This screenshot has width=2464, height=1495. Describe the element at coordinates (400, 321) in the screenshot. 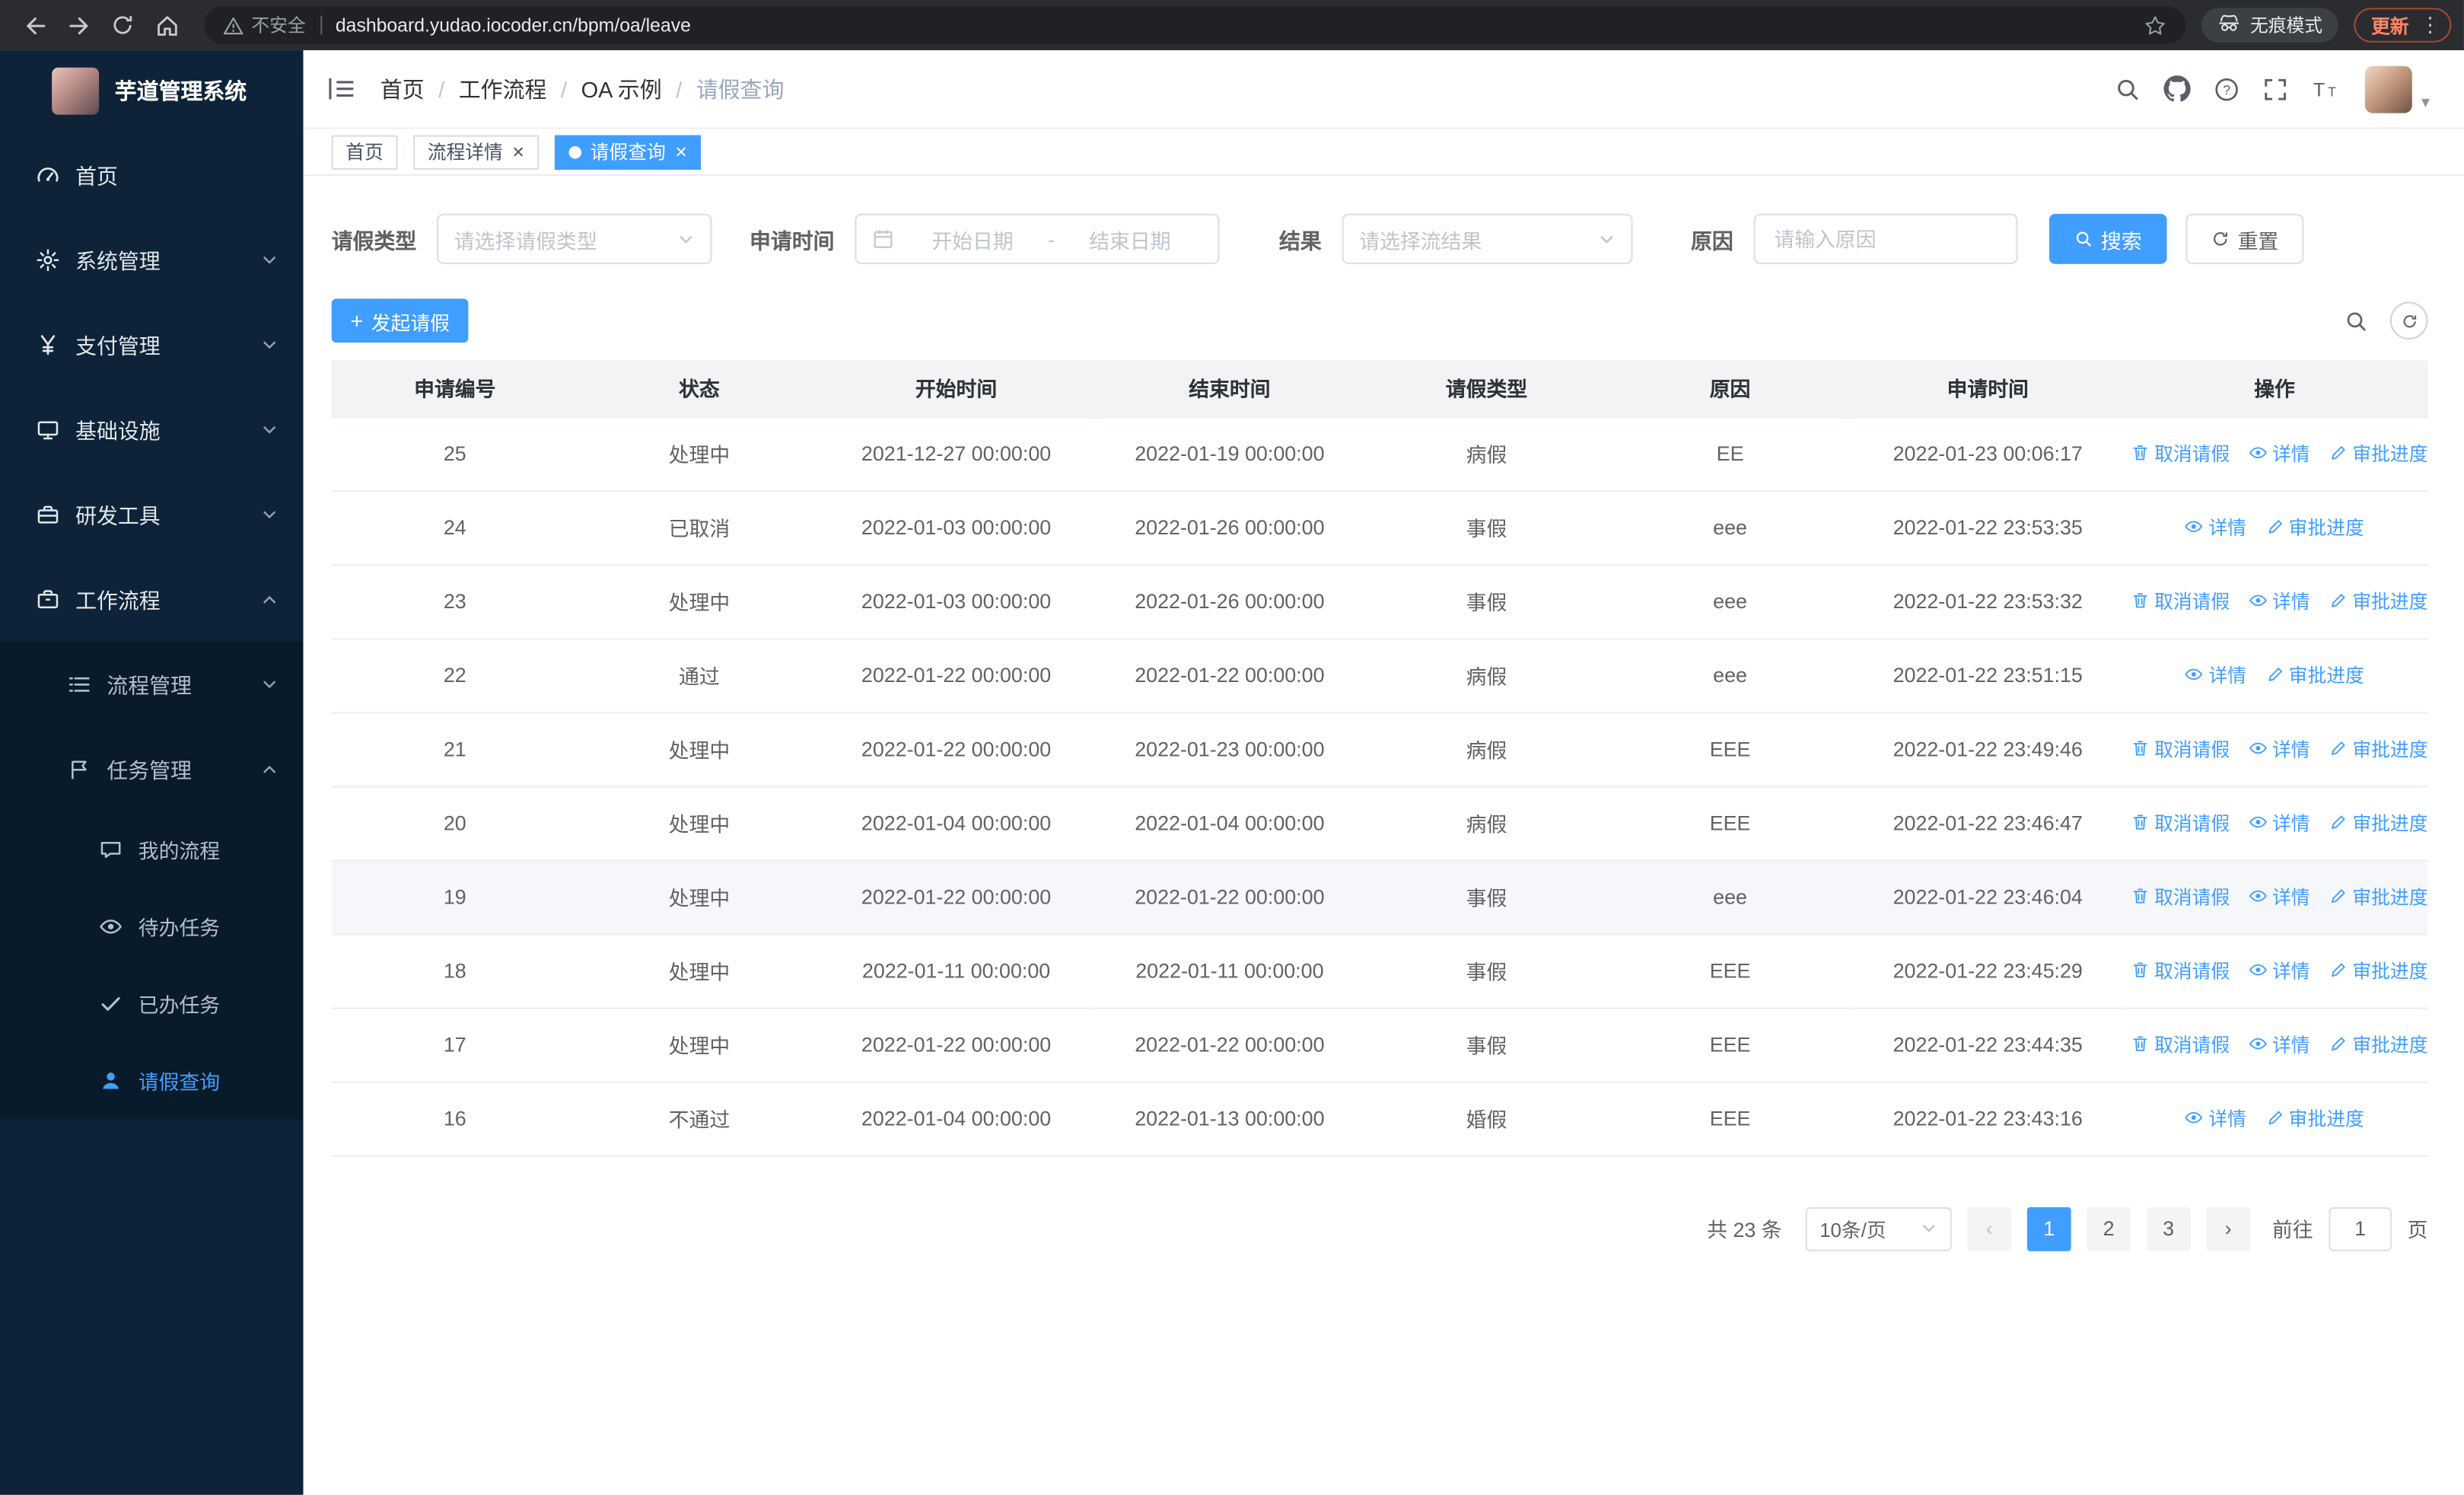

I see `create-leave-button: + 发起请假` at that location.